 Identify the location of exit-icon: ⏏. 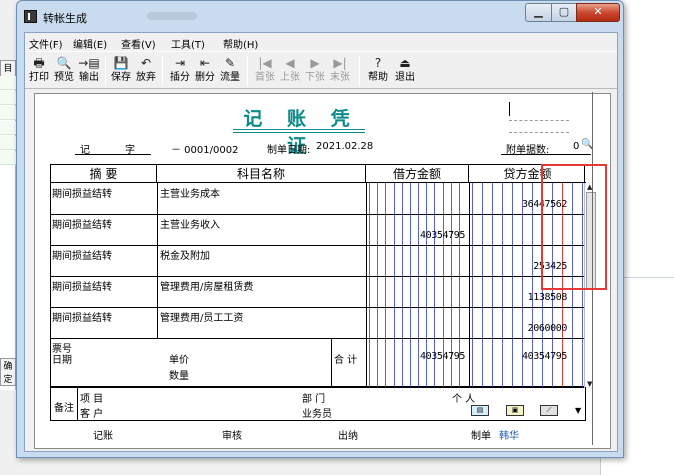
(405, 63).